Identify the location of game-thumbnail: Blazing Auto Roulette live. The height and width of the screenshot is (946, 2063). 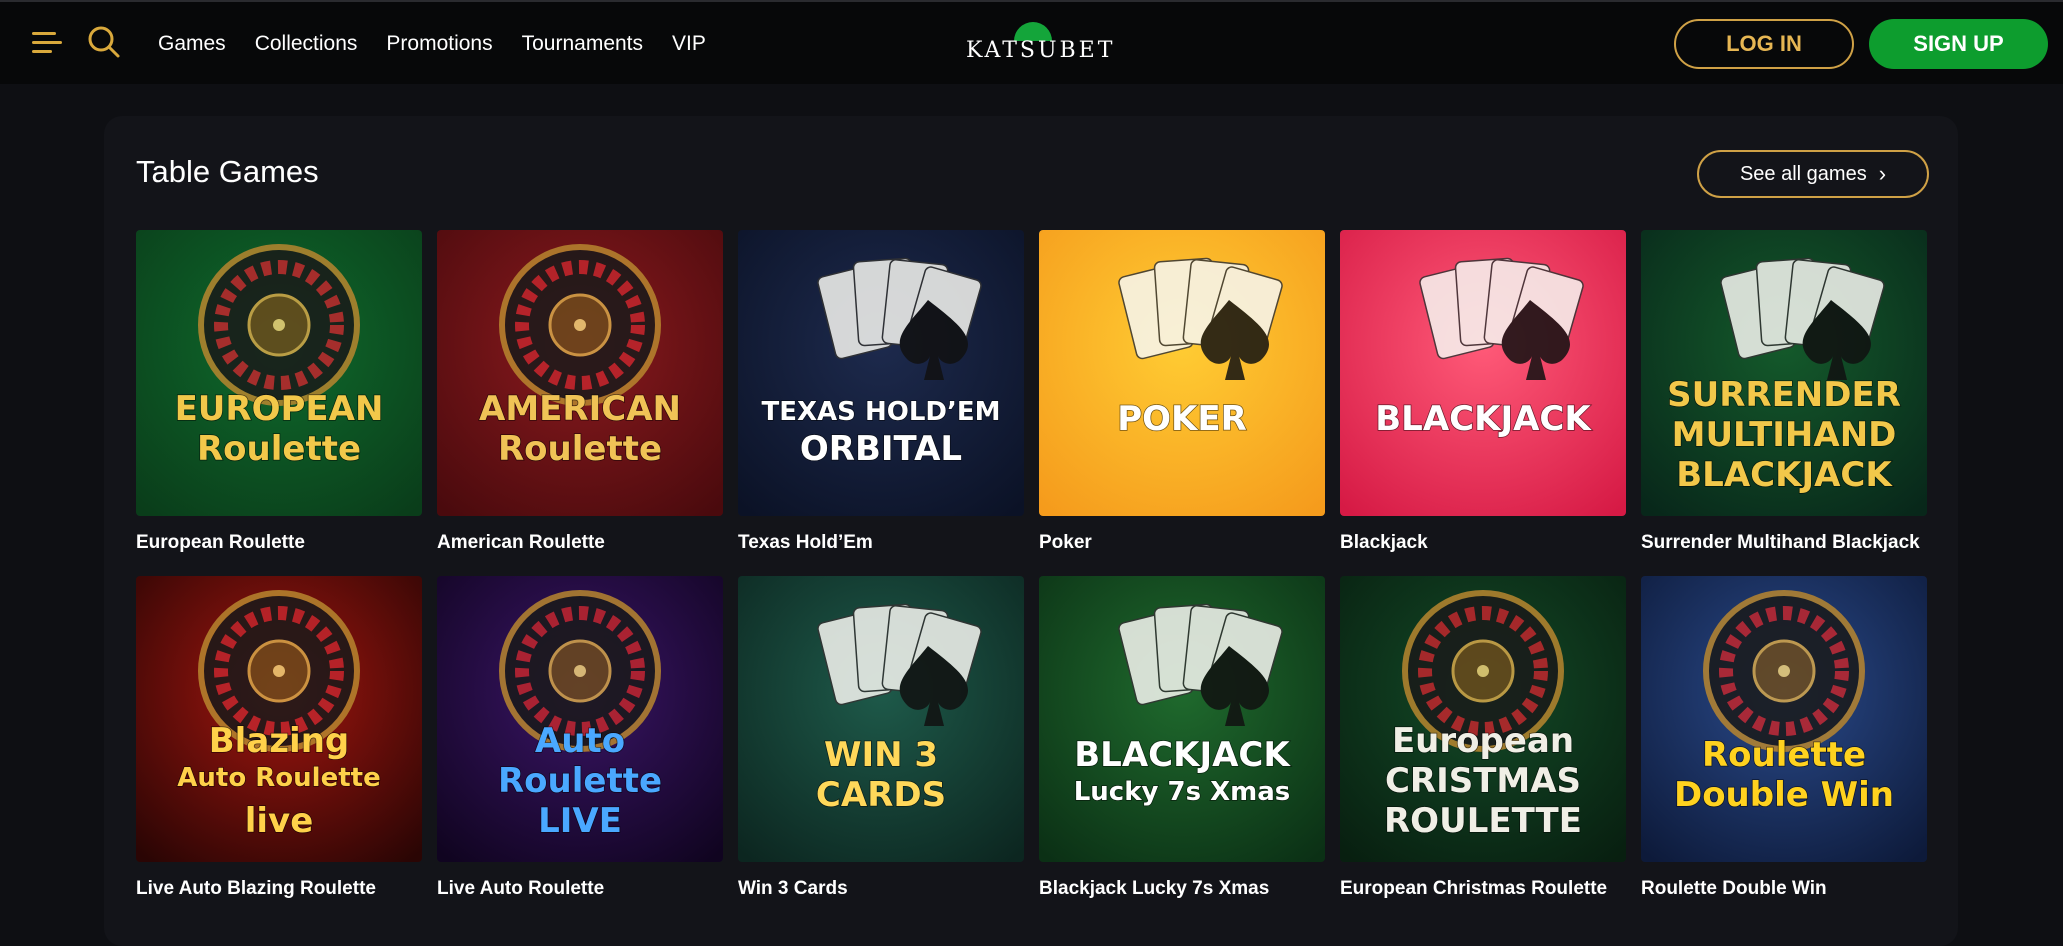
(279, 719).